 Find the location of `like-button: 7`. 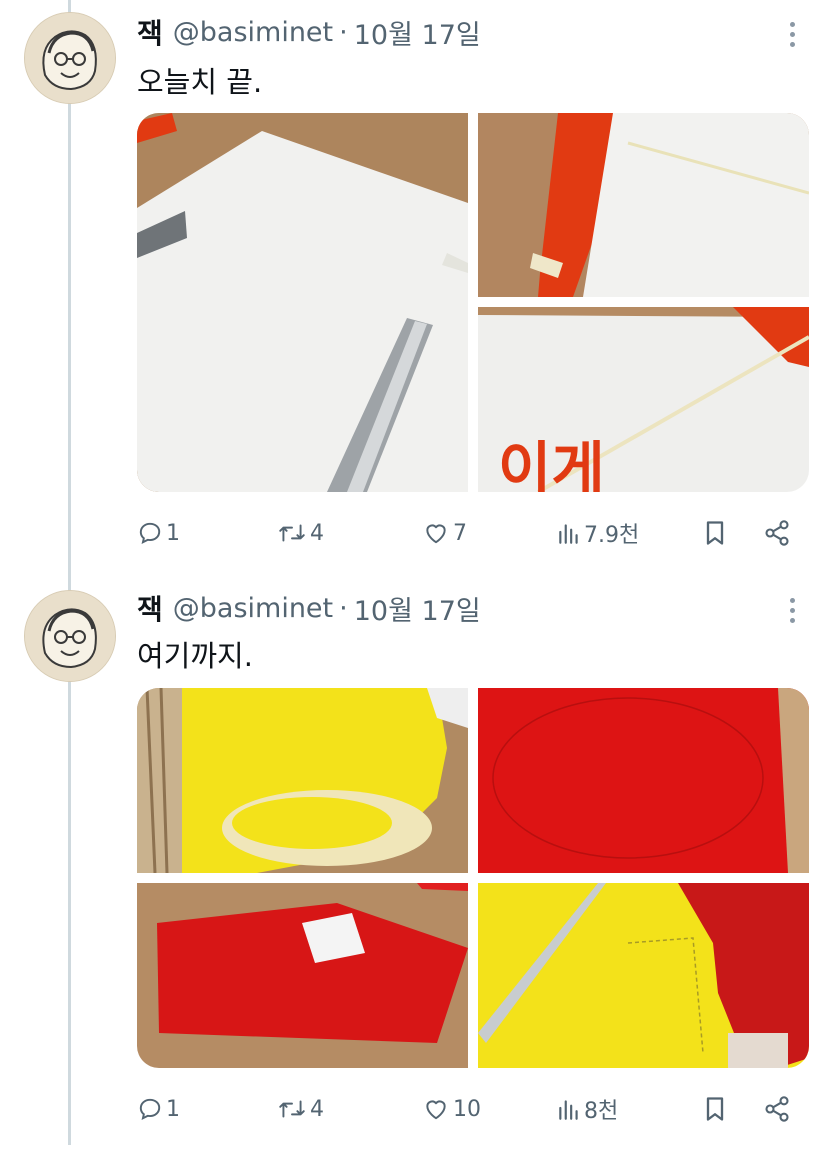

like-button: 7 is located at coordinates (444, 533).